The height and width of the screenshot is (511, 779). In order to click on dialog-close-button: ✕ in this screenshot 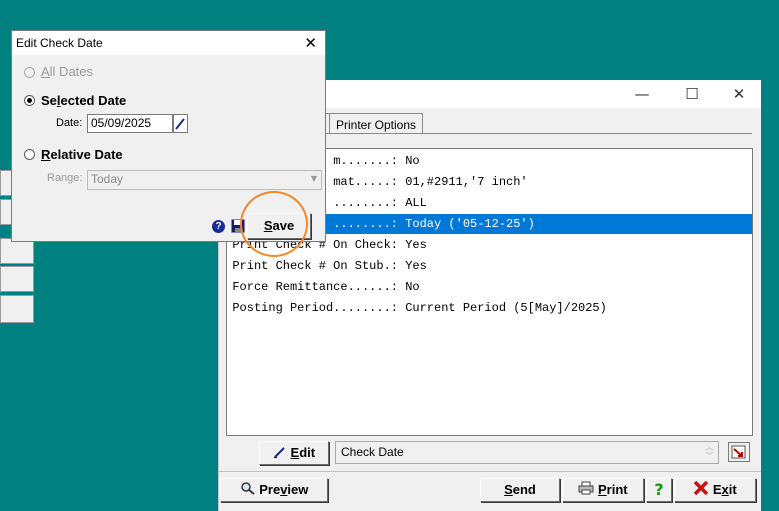, I will do `click(310, 43)`.